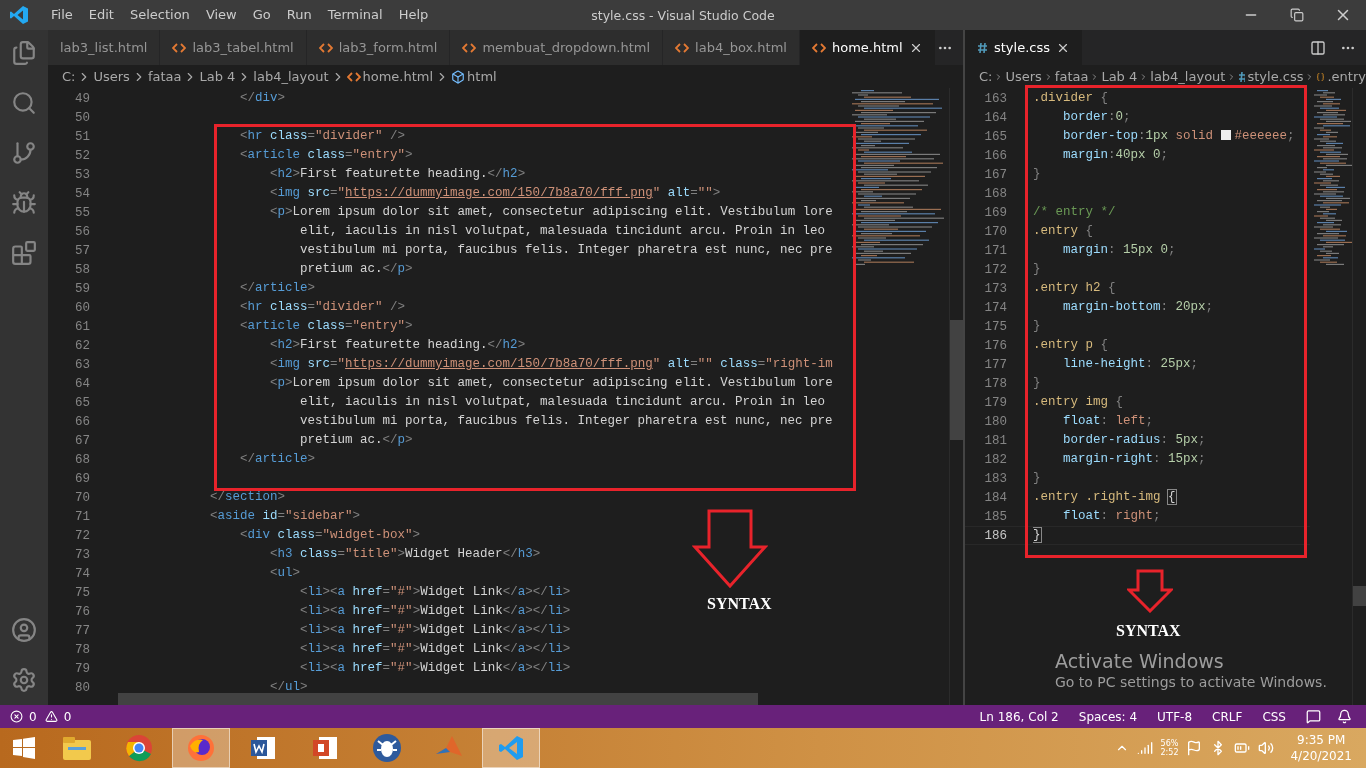  Describe the element at coordinates (995, 117) in the screenshot. I see `line-number: 164` at that location.